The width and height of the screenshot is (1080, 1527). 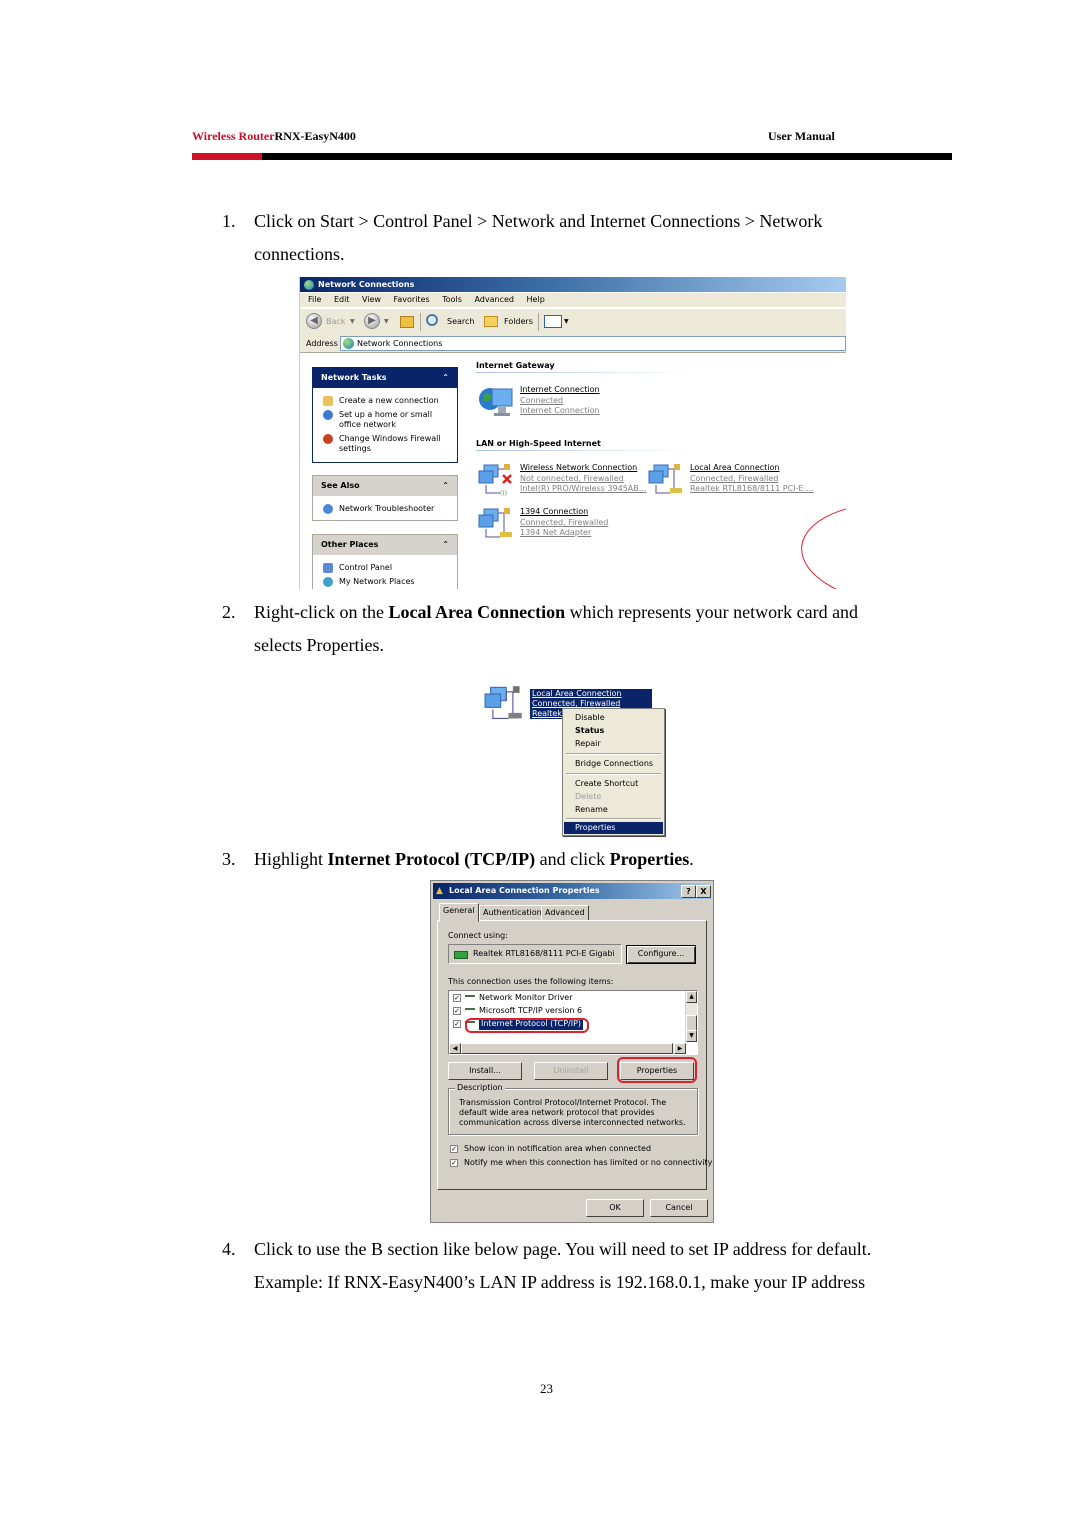 I want to click on task-label: Create a new connection, so click(x=389, y=400).